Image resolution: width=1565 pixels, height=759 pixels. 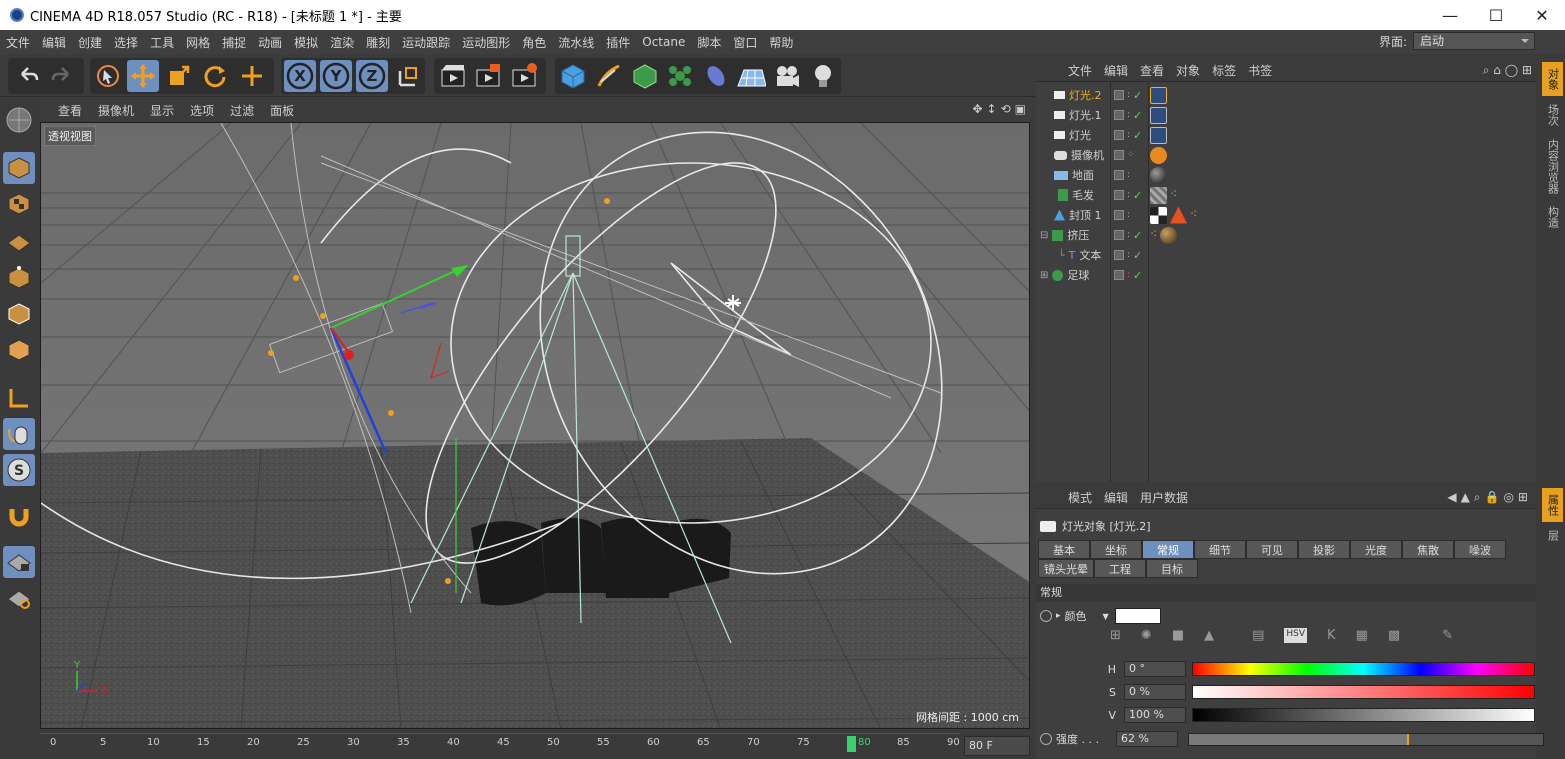 What do you see at coordinates (680, 76) in the screenshot?
I see `cloner-icon` at bounding box center [680, 76].